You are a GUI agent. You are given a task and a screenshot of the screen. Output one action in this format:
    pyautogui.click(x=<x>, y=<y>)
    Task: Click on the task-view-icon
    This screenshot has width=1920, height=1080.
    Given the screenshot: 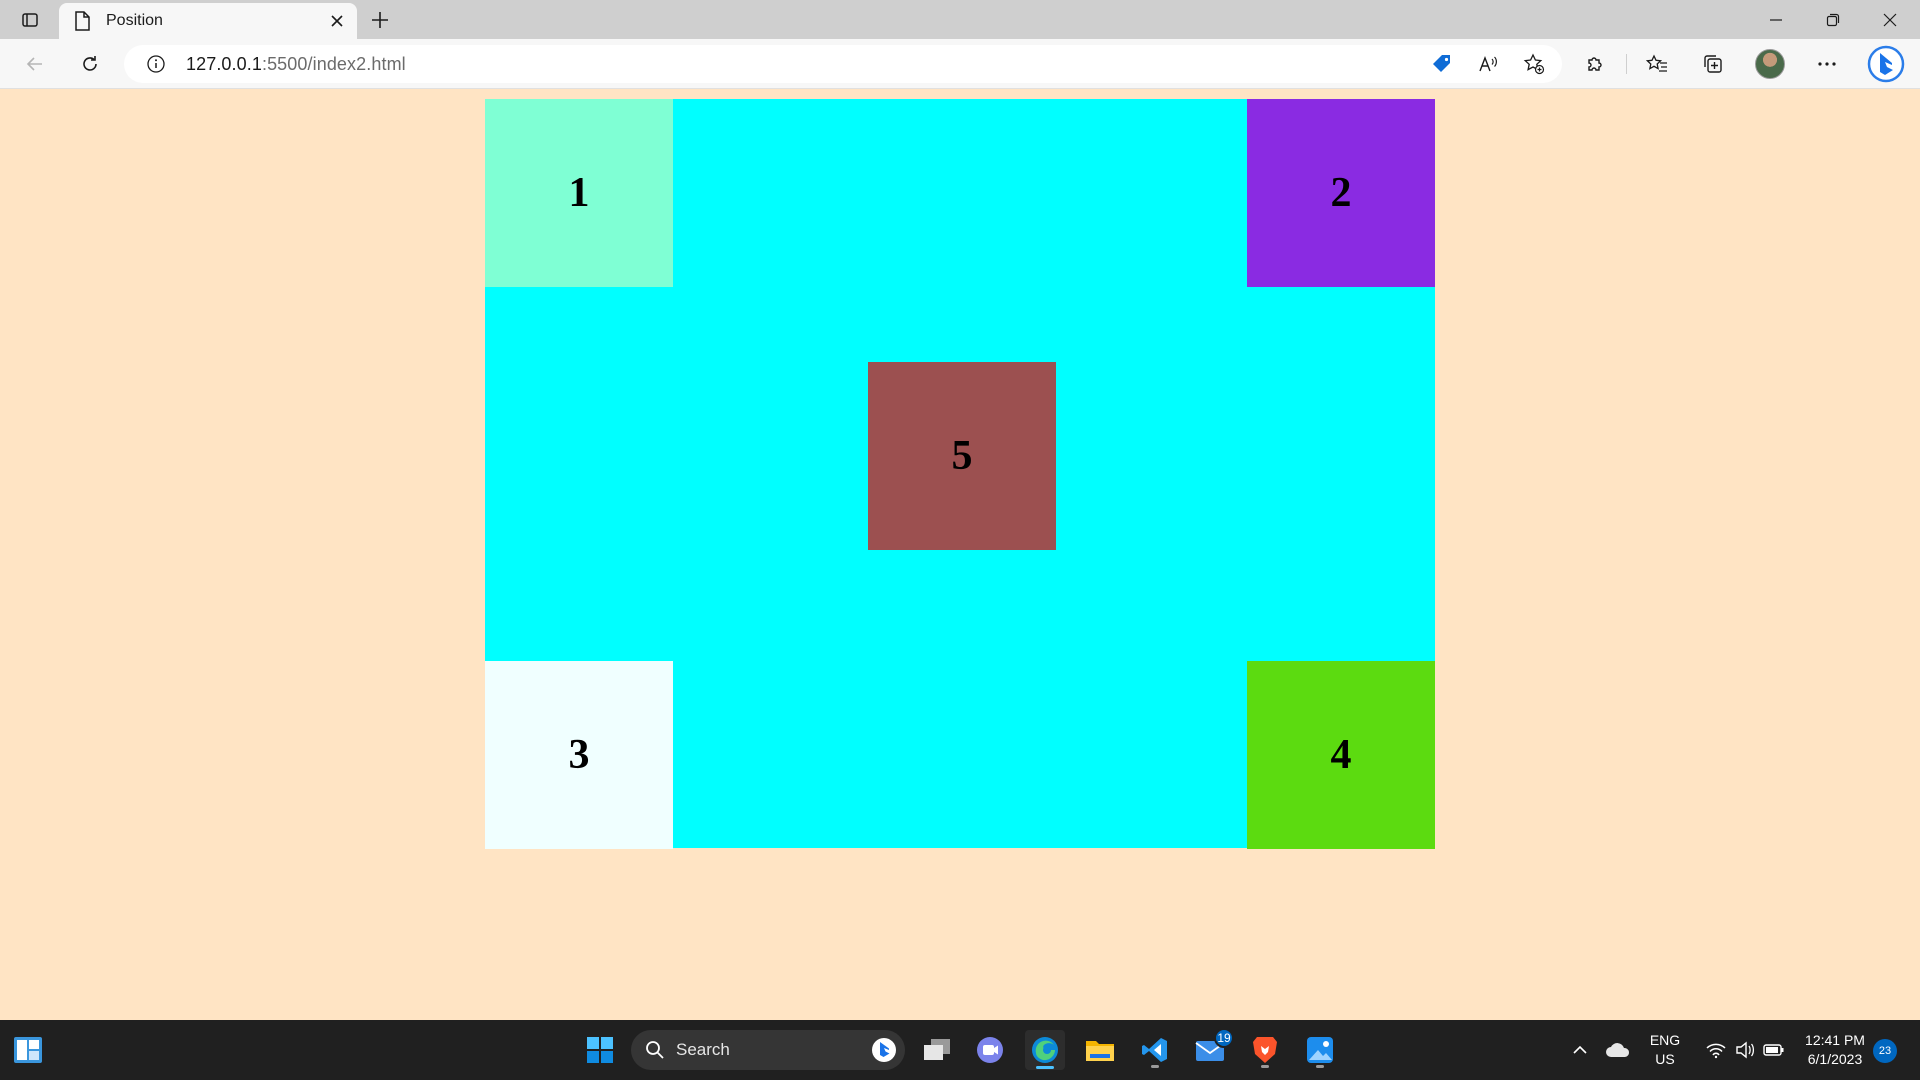 What is the action you would take?
    pyautogui.click(x=937, y=1049)
    